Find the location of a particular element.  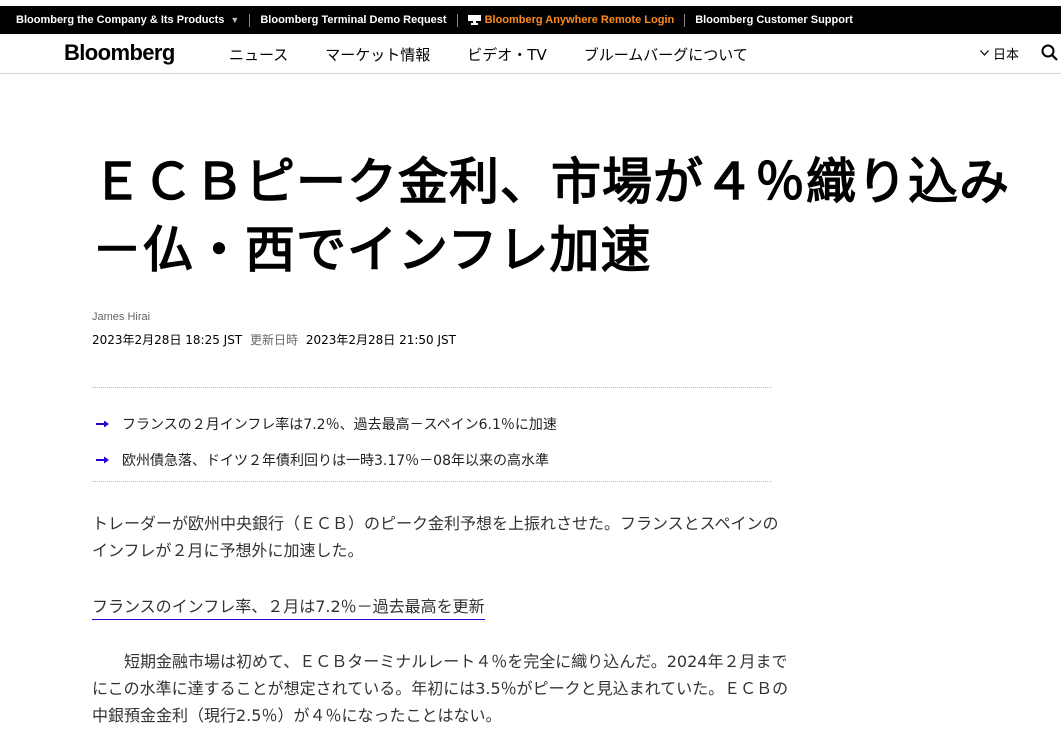

updated-label: 更新日時 is located at coordinates (273, 340).